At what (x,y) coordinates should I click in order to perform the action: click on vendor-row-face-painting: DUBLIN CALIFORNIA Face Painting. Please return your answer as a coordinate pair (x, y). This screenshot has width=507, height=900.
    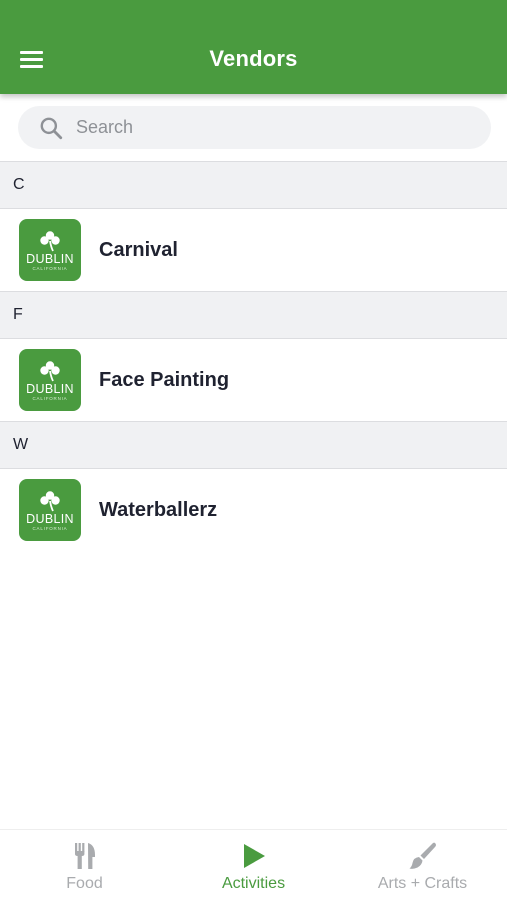
    Looking at the image, I should click on (253, 380).